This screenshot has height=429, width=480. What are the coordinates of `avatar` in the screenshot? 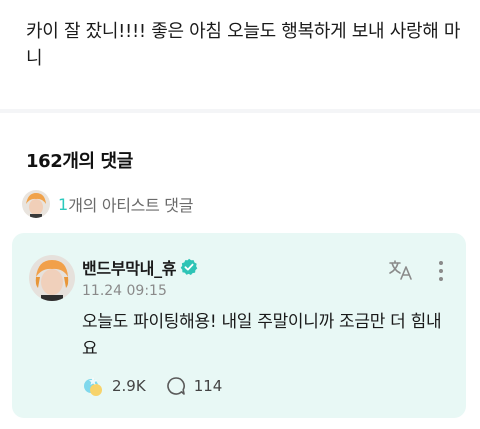 It's located at (52, 278).